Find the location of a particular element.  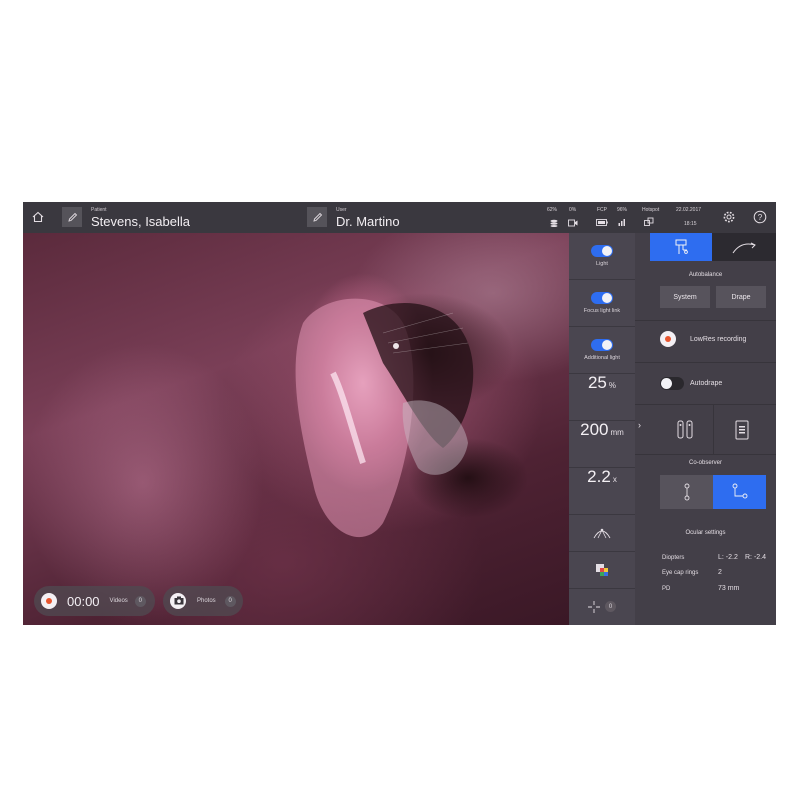

color-filter-control is located at coordinates (602, 570).